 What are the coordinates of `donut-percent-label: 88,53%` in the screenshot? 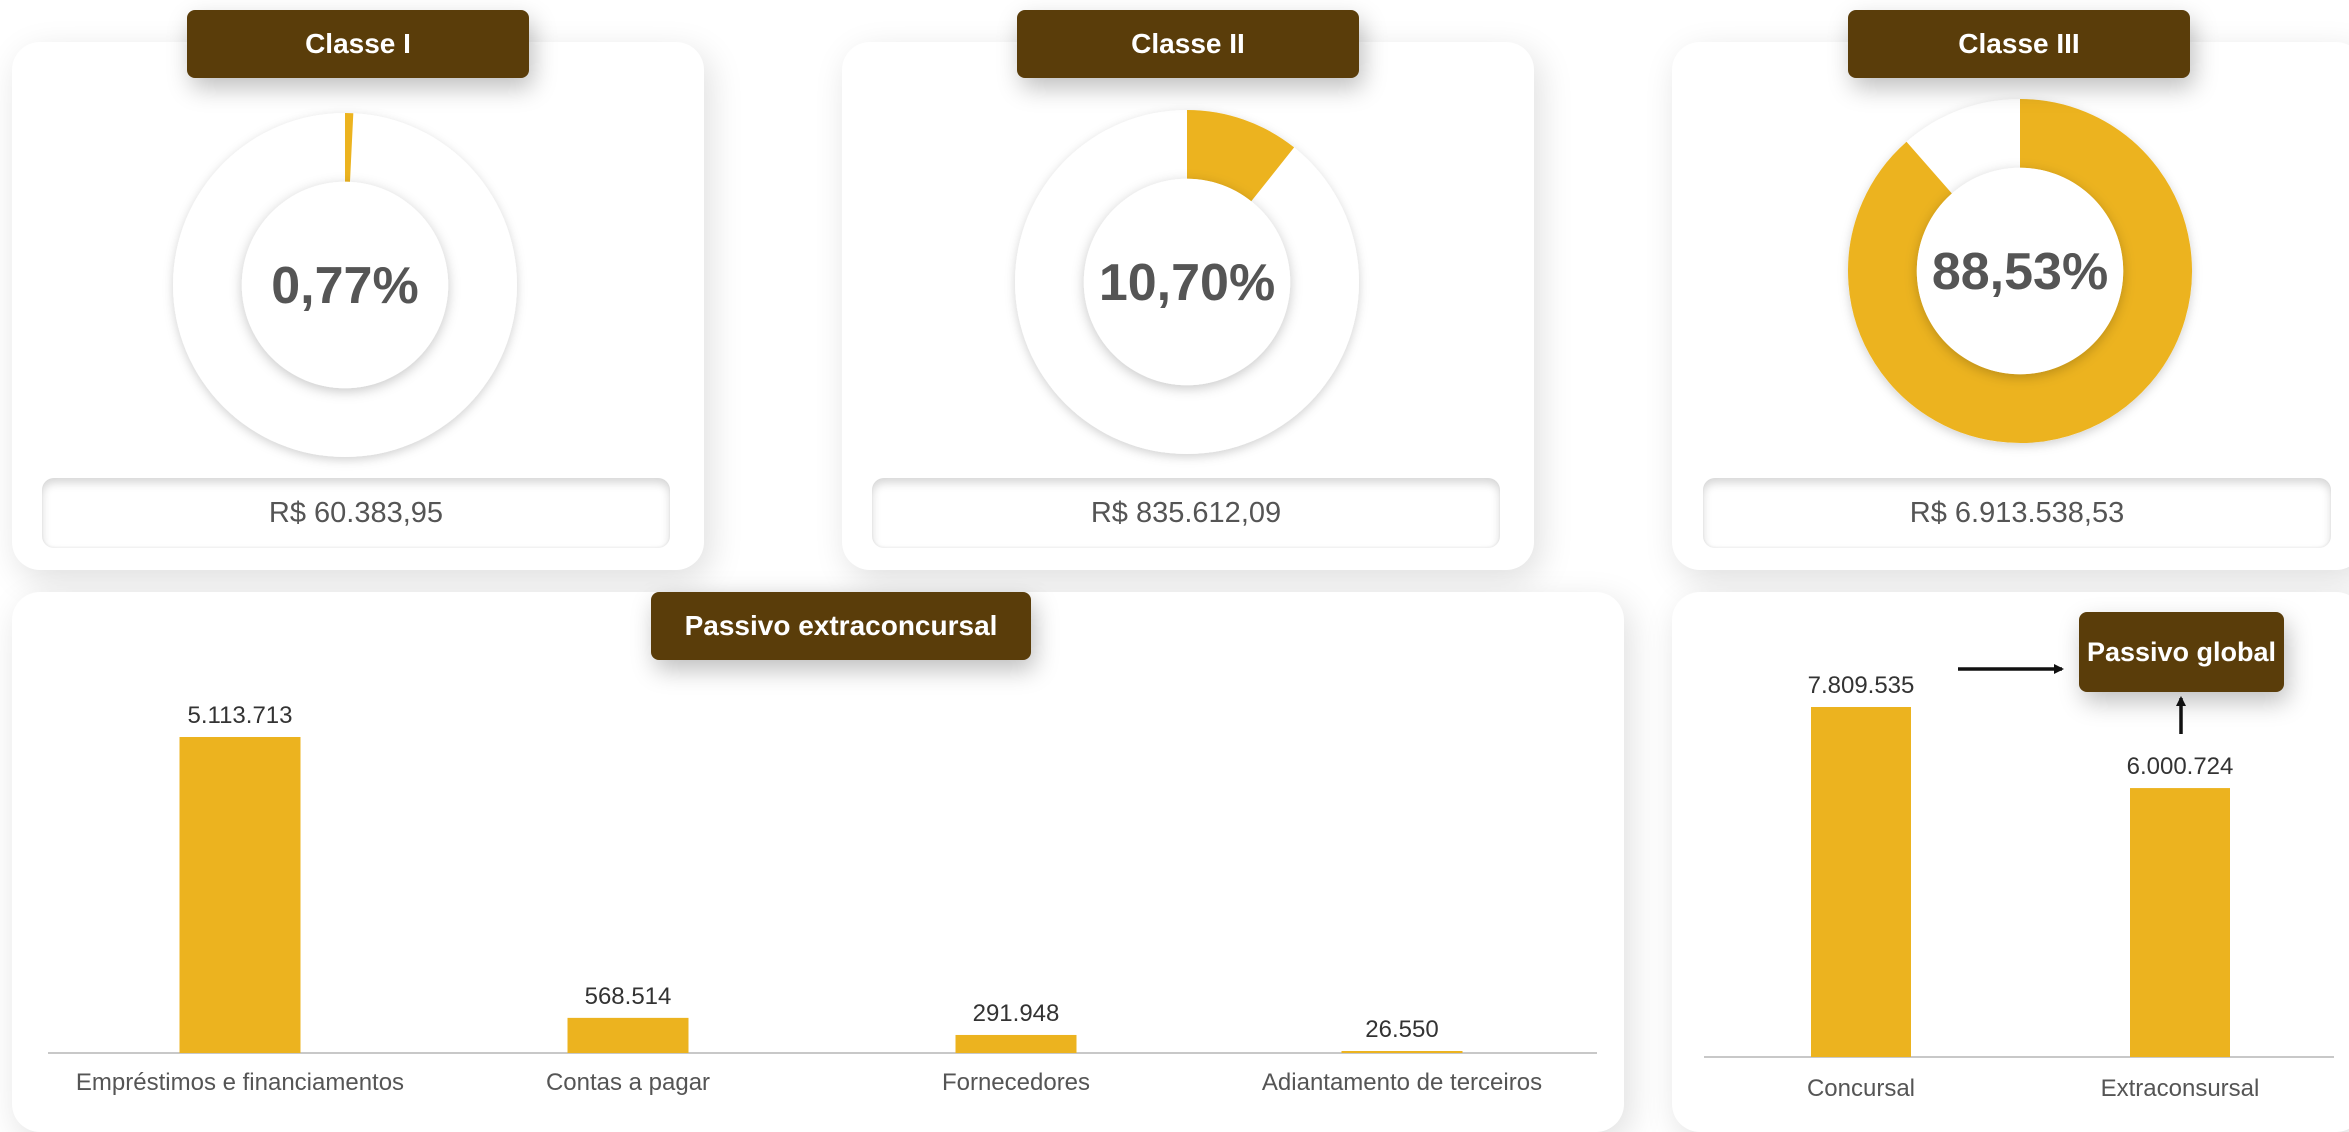 It's located at (2020, 272).